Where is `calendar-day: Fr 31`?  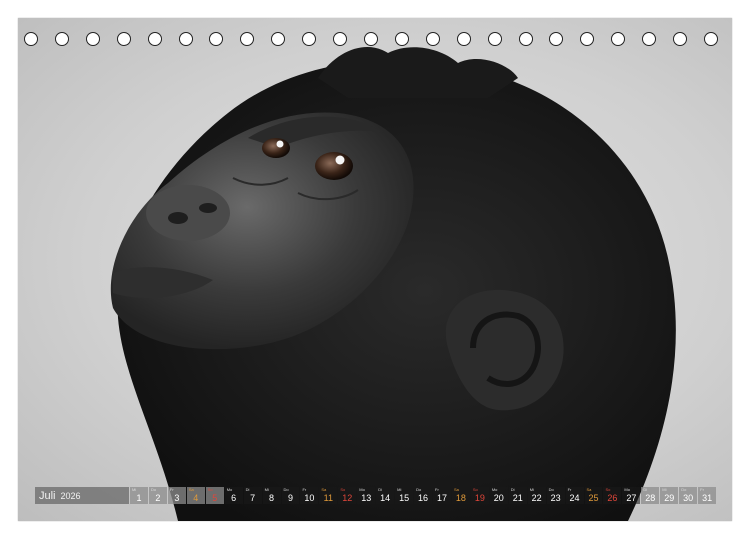 calendar-day: Fr 31 is located at coordinates (707, 495).